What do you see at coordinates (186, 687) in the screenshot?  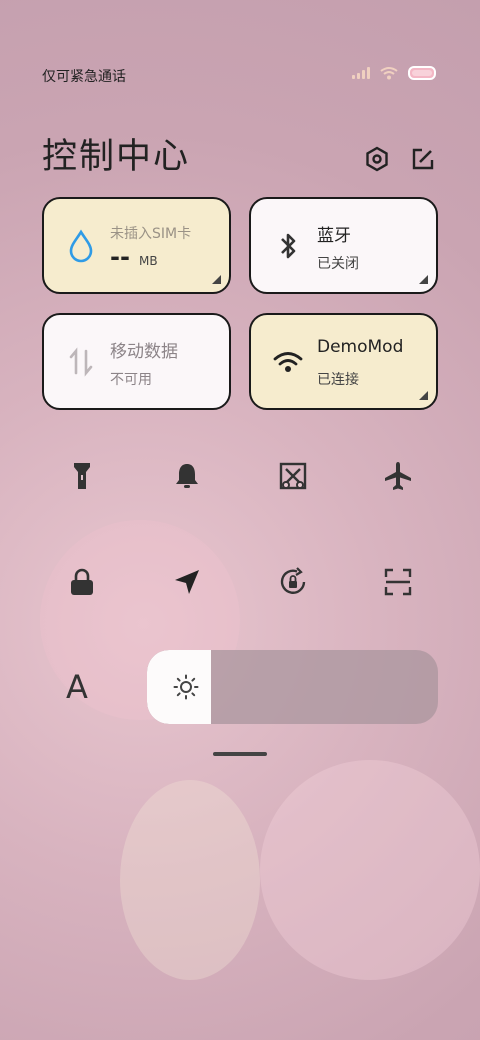 I see `brightness-icon` at bounding box center [186, 687].